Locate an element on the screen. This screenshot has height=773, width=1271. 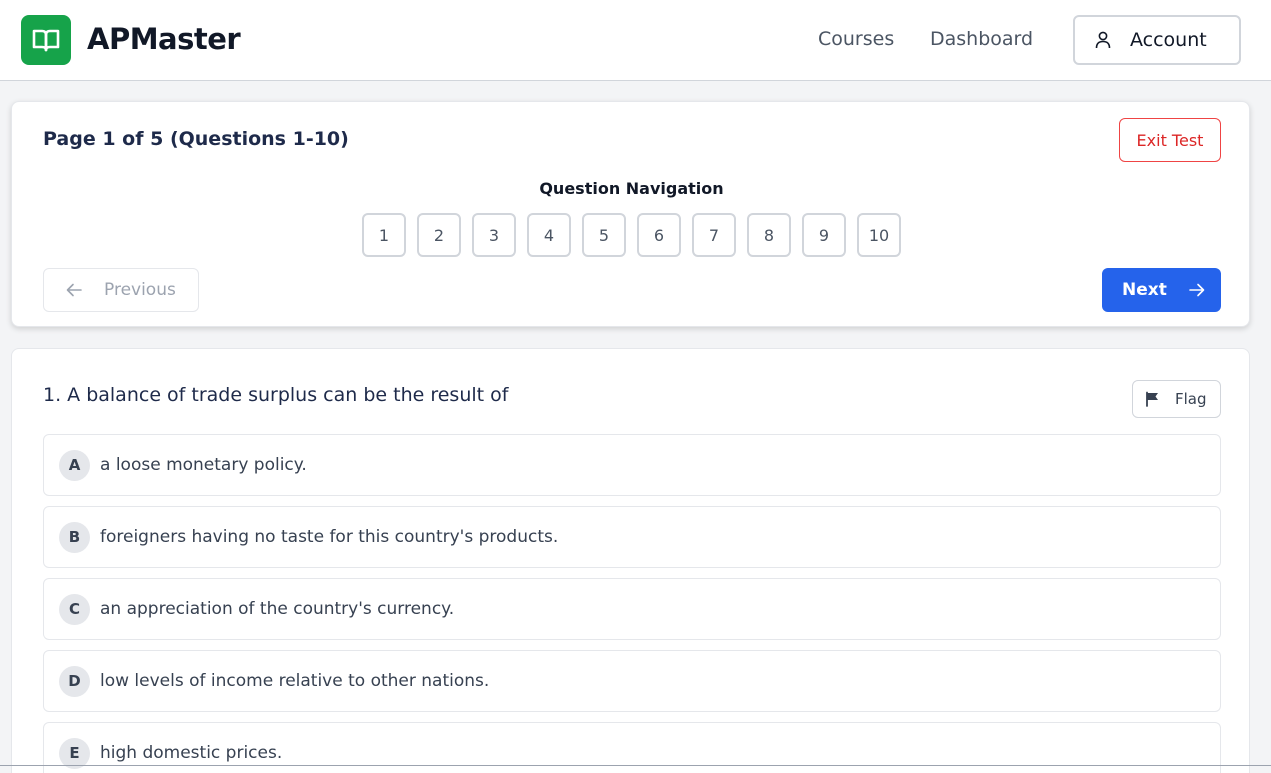
arrow-right-icon is located at coordinates (1197, 290).